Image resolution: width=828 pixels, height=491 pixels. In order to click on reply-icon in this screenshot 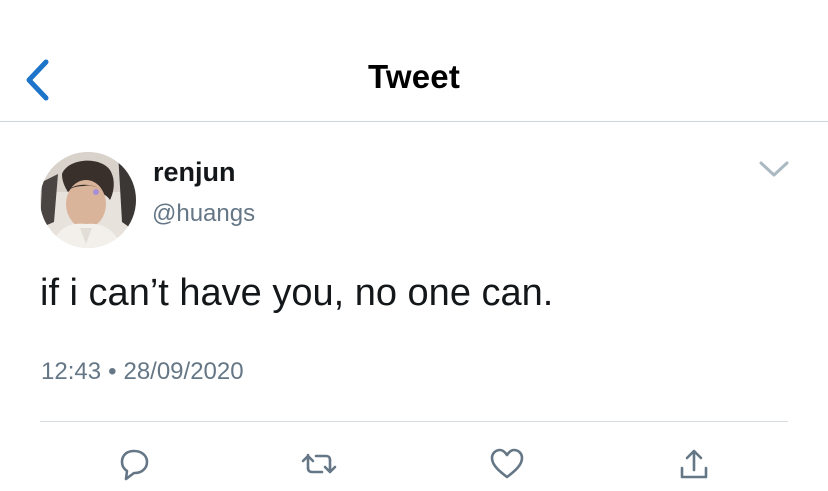, I will do `click(134, 465)`.